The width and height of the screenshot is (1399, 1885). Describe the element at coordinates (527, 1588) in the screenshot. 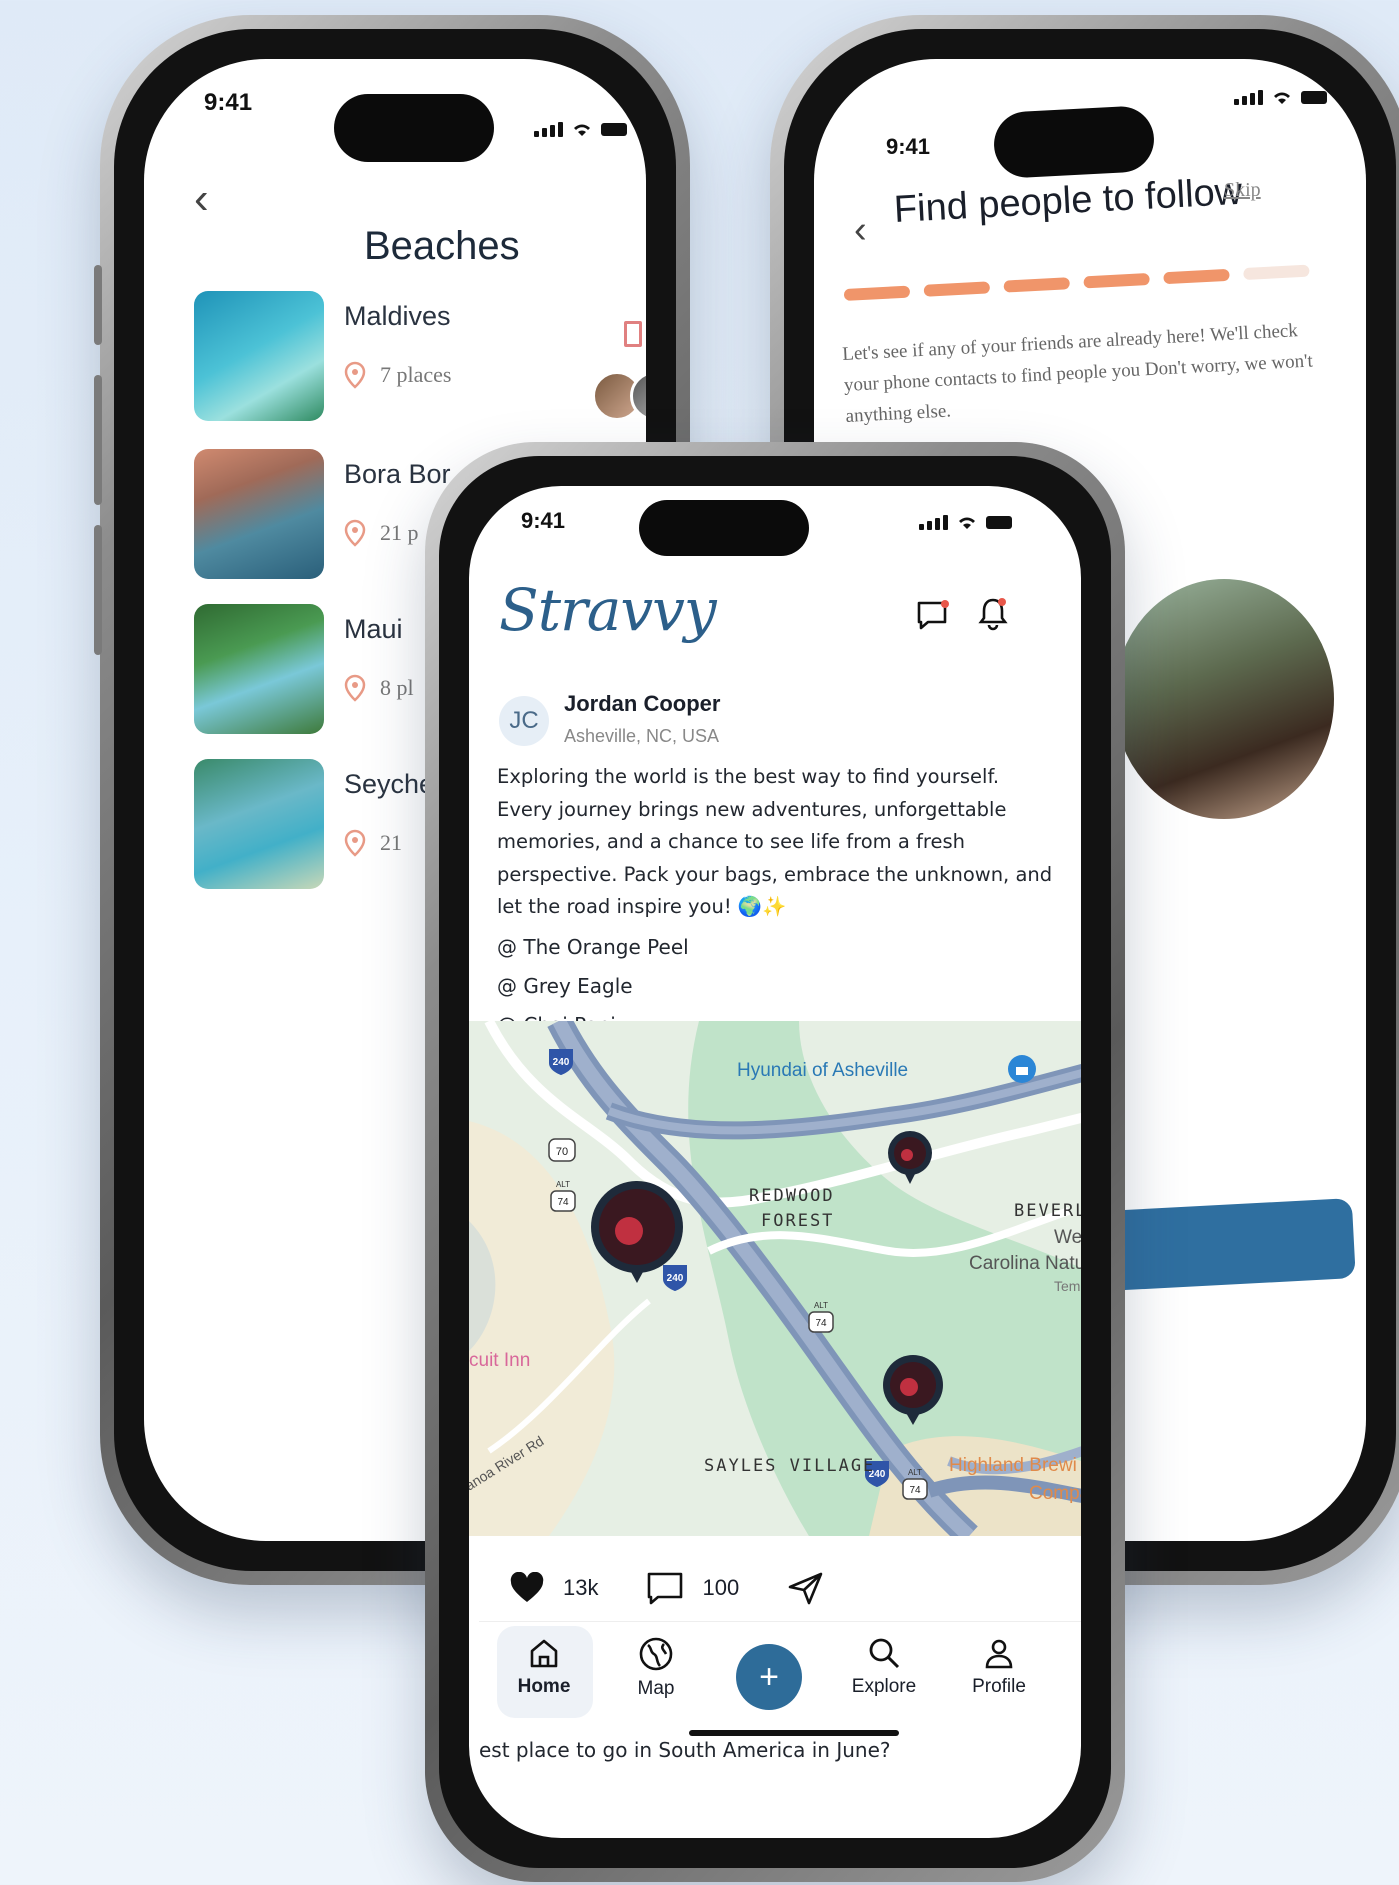

I see `heart-icon` at that location.